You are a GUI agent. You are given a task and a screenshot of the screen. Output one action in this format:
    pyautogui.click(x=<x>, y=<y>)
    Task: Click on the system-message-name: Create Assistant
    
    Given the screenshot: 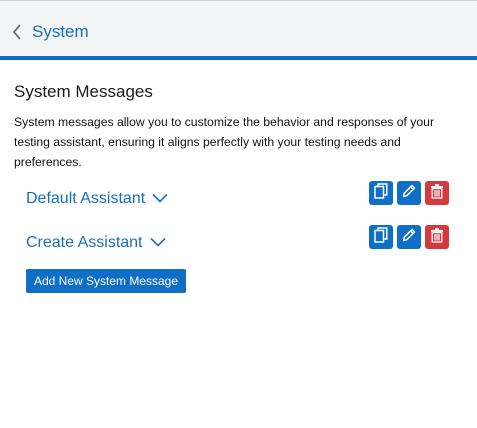 What is the action you would take?
    pyautogui.click(x=84, y=242)
    